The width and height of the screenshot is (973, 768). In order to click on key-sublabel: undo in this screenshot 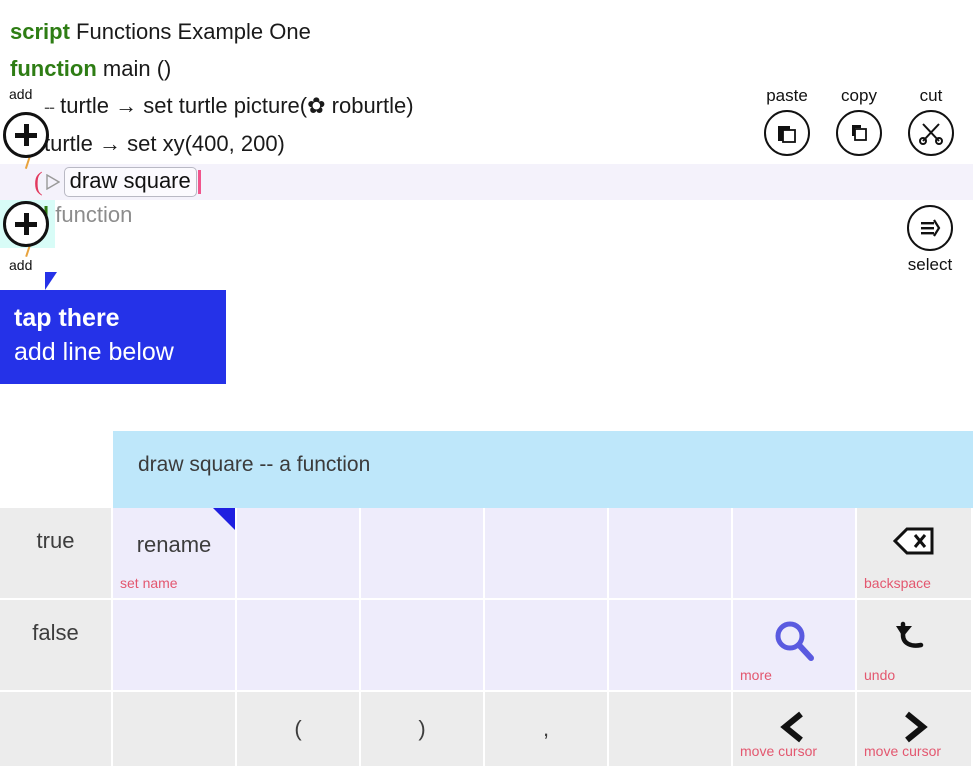, I will do `click(880, 675)`.